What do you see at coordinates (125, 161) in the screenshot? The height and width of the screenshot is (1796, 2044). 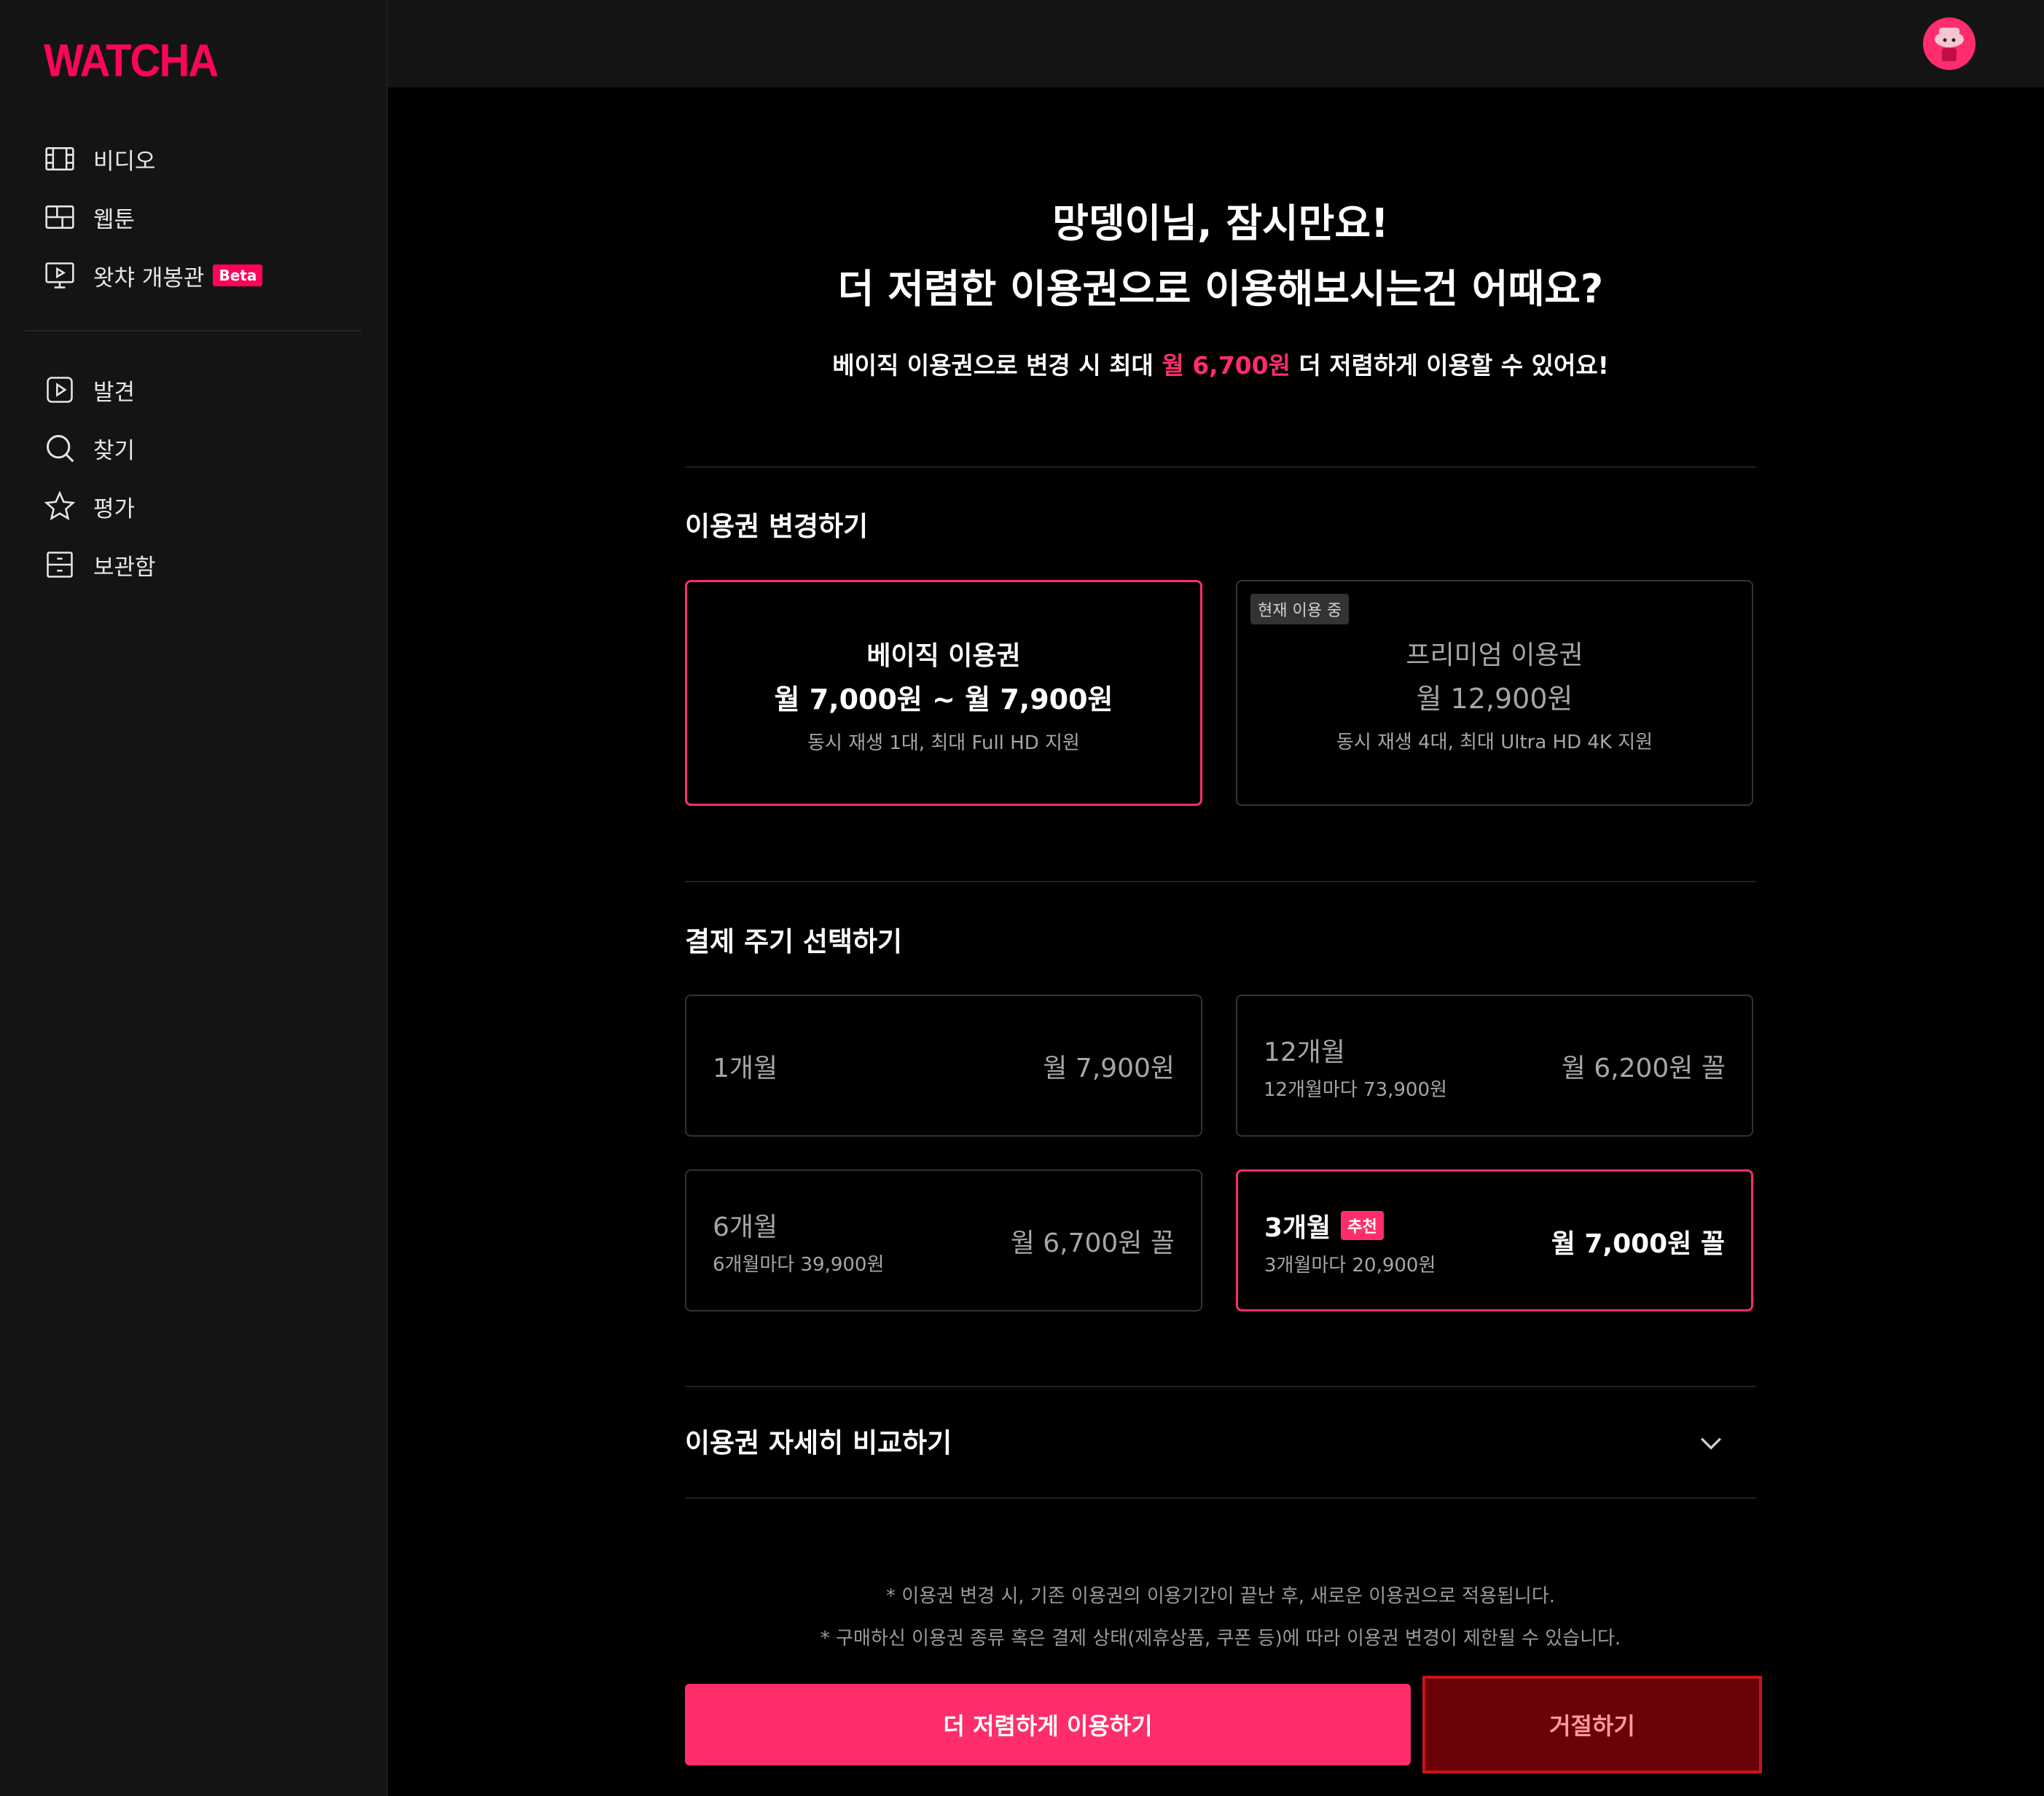 I see `sidebar-item-label: 비디오` at bounding box center [125, 161].